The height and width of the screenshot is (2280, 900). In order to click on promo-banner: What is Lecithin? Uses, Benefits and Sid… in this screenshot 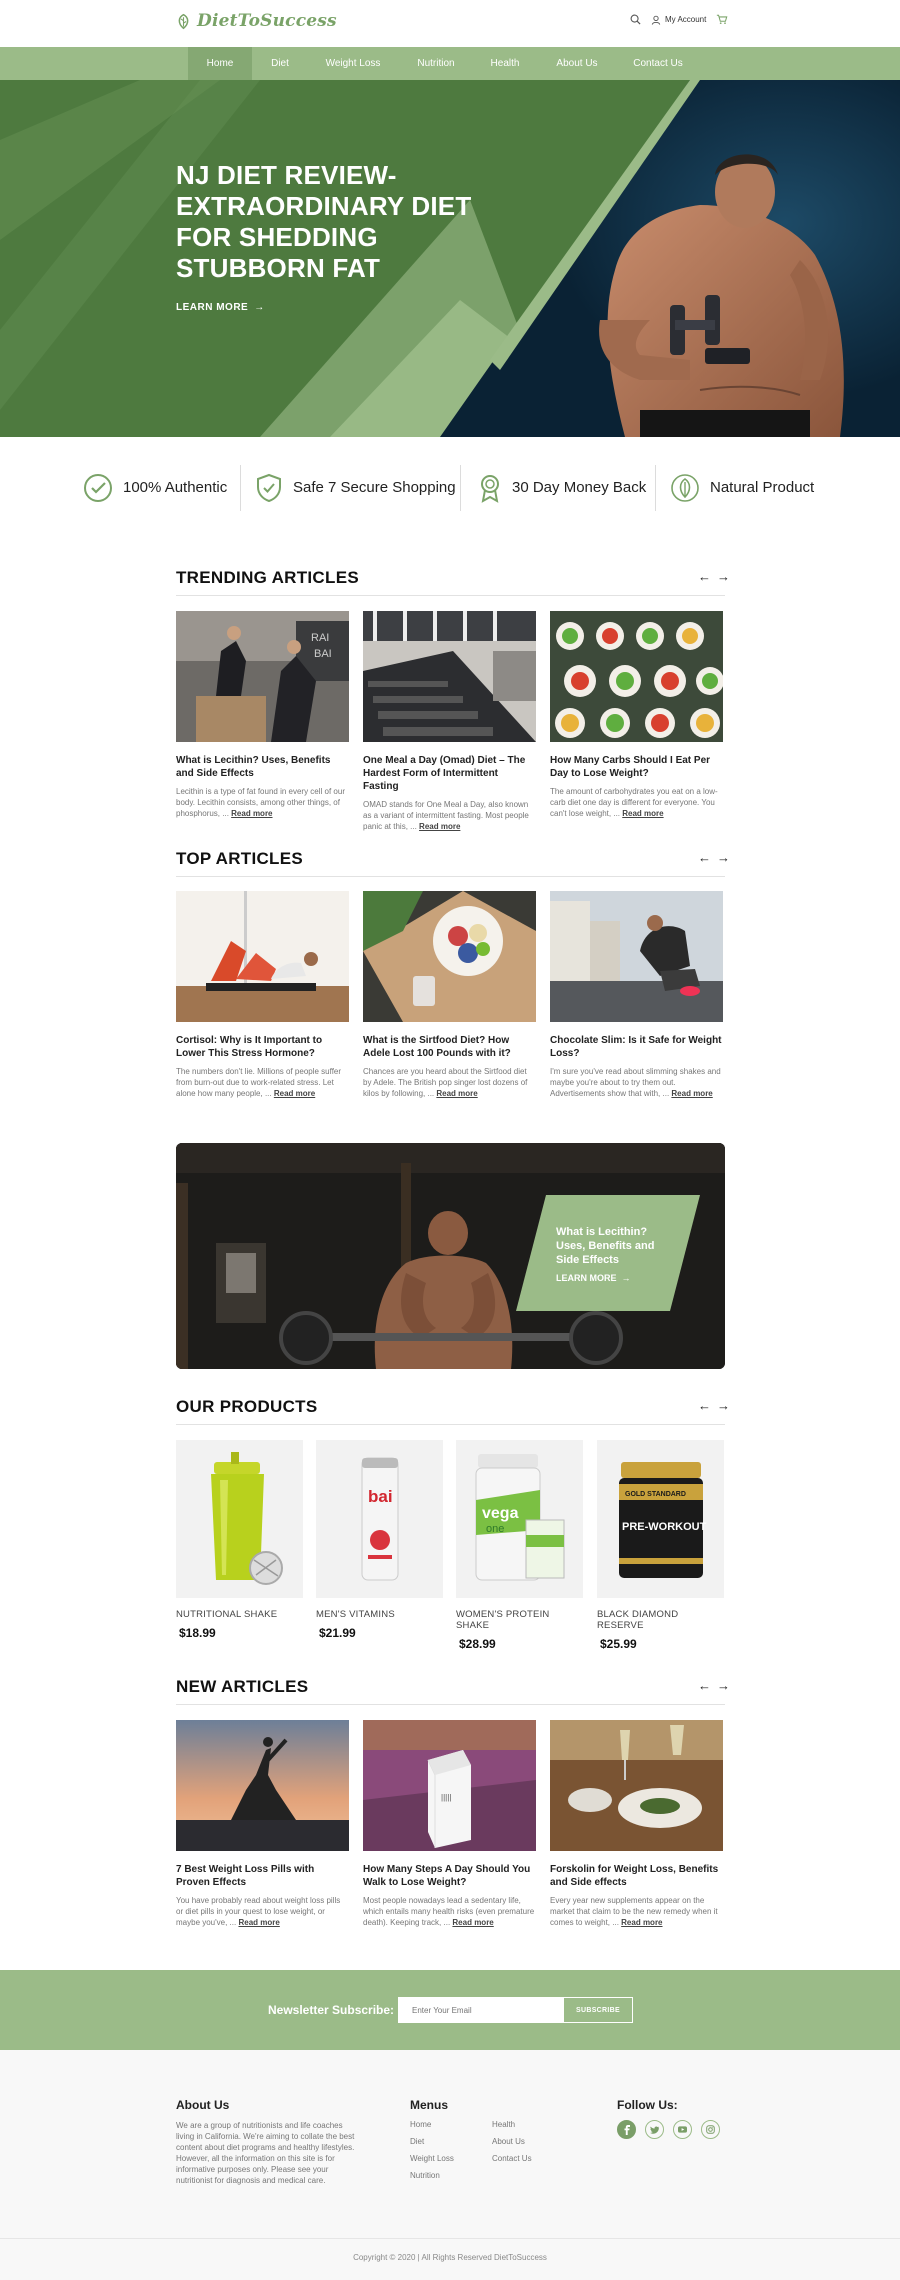, I will do `click(450, 1256)`.